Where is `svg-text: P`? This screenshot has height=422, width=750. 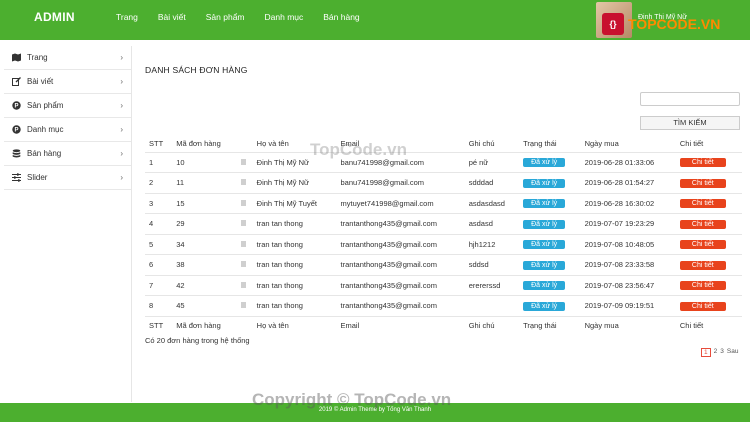 svg-text: P is located at coordinates (16, 107).